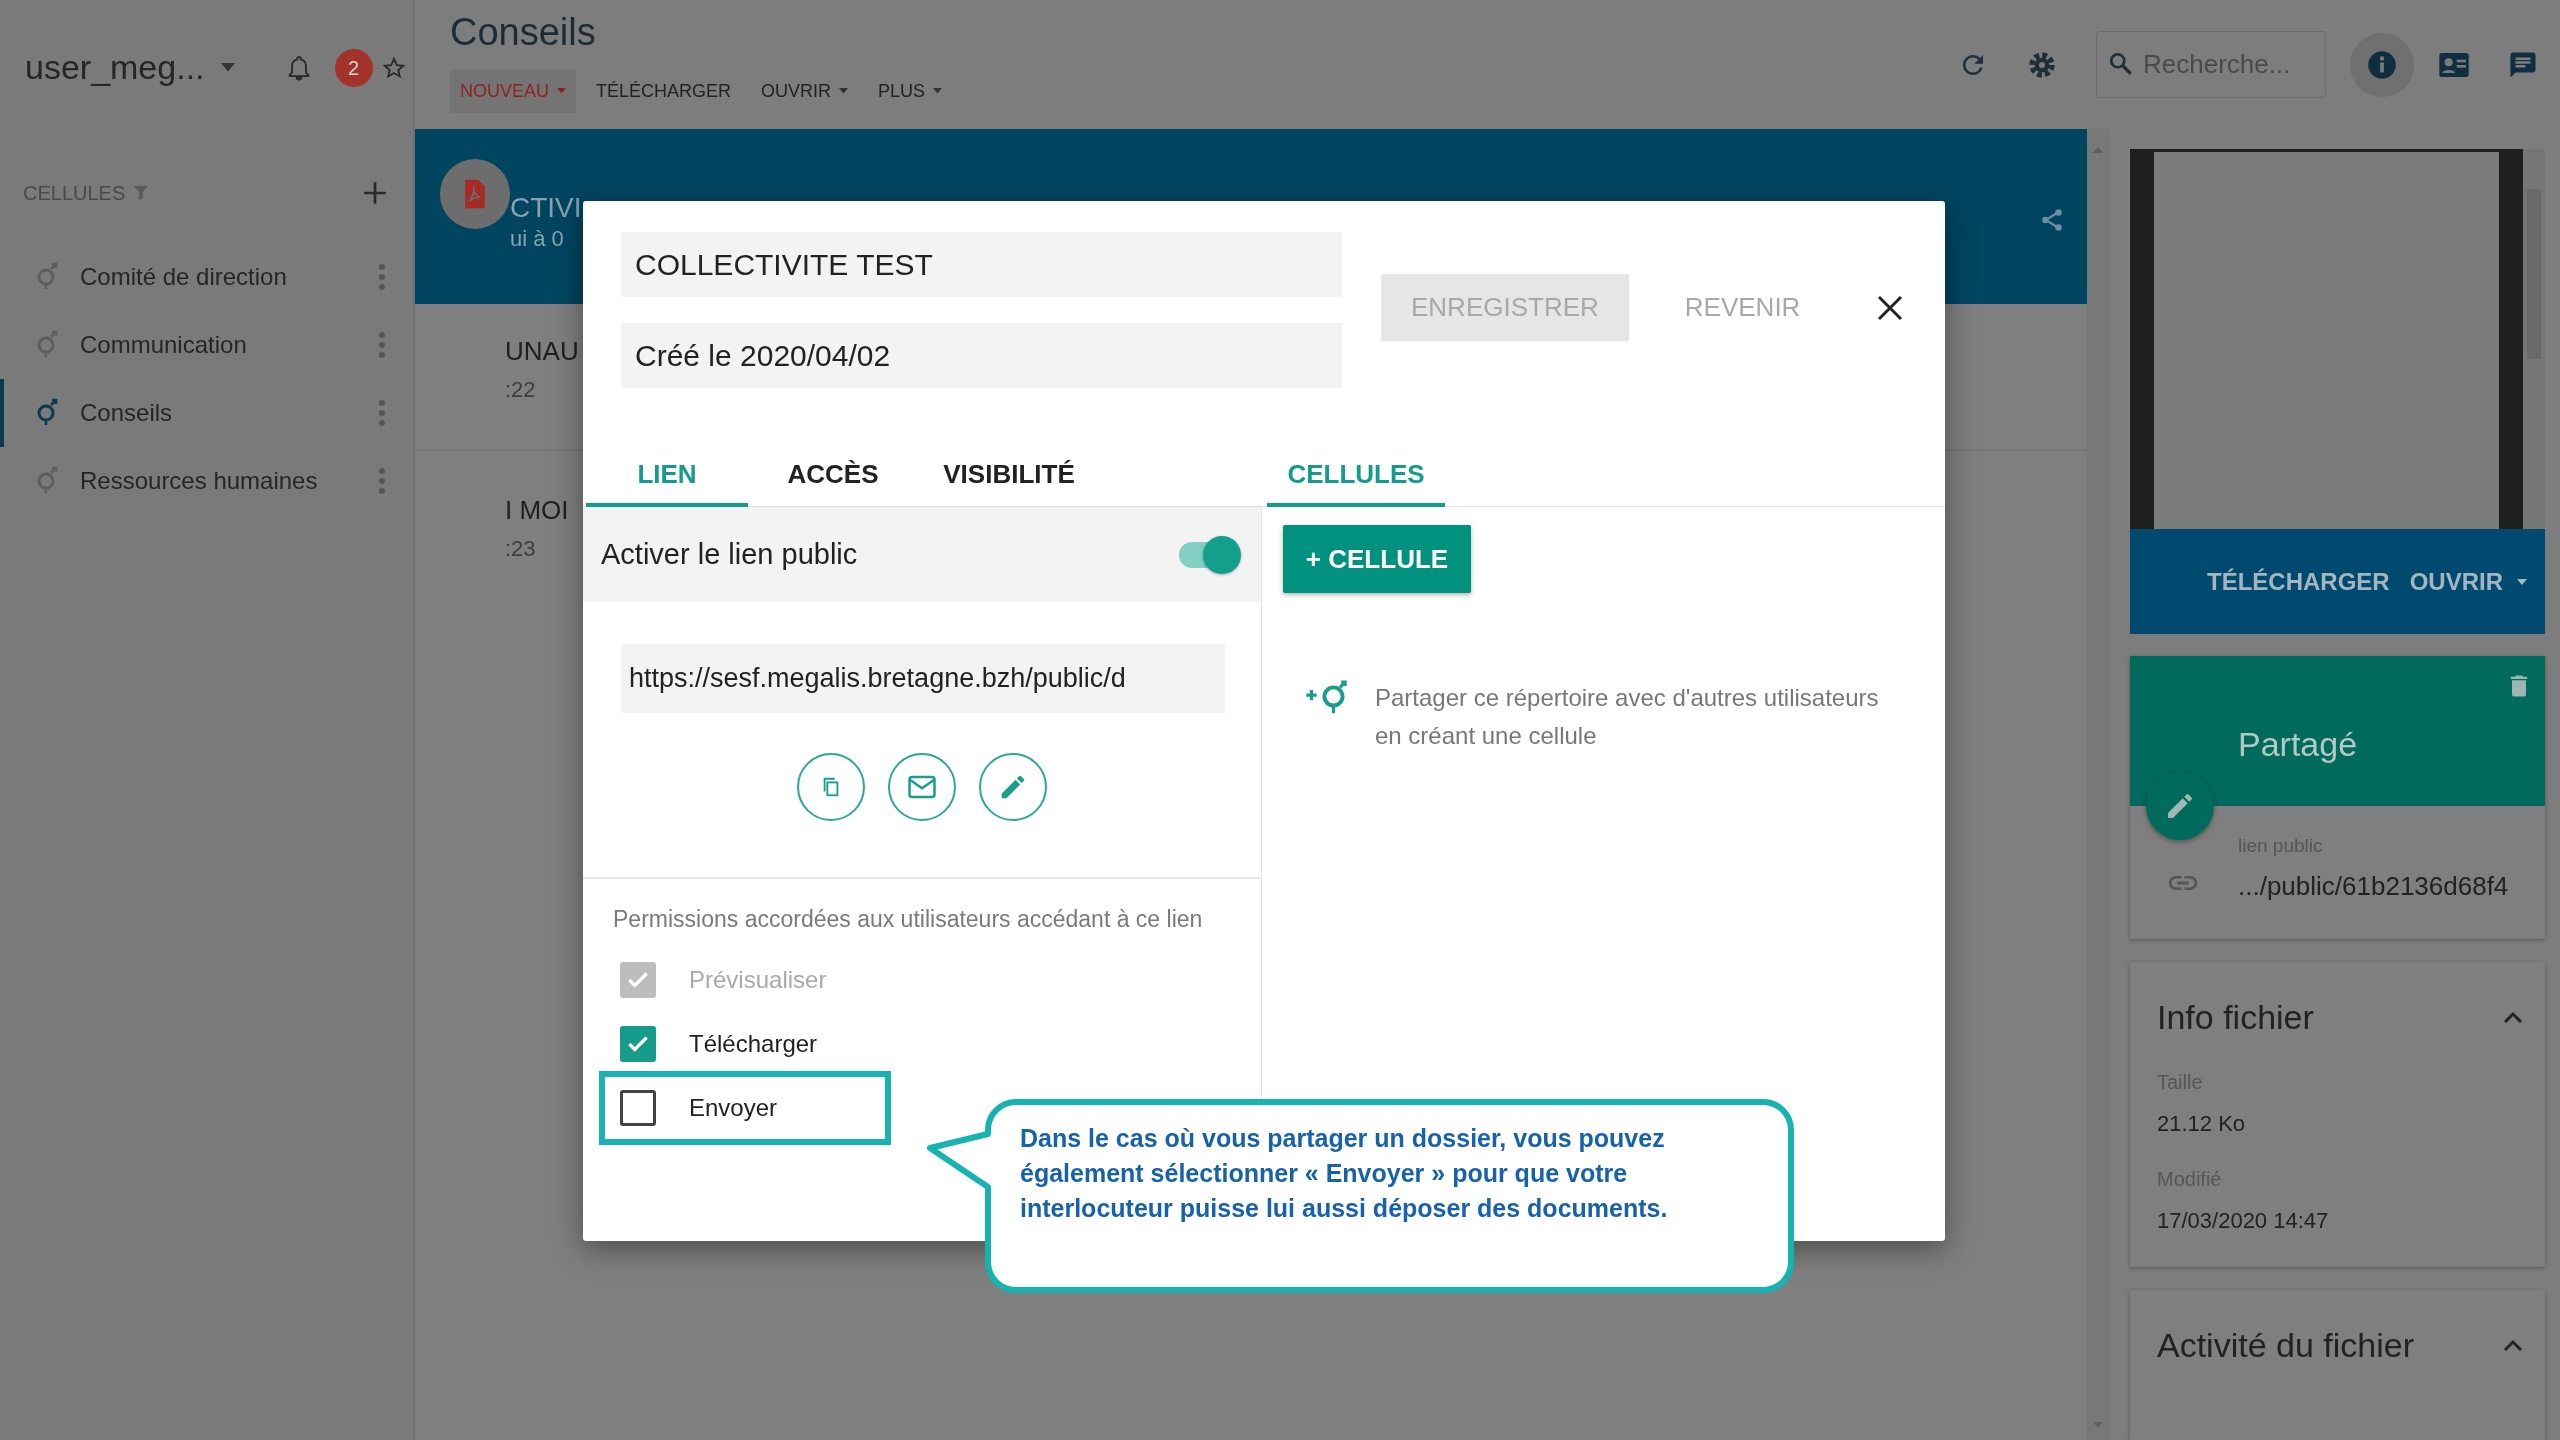 The width and height of the screenshot is (2560, 1440). Describe the element at coordinates (733, 1108) in the screenshot. I see `checkbox-label: Envoyer` at that location.